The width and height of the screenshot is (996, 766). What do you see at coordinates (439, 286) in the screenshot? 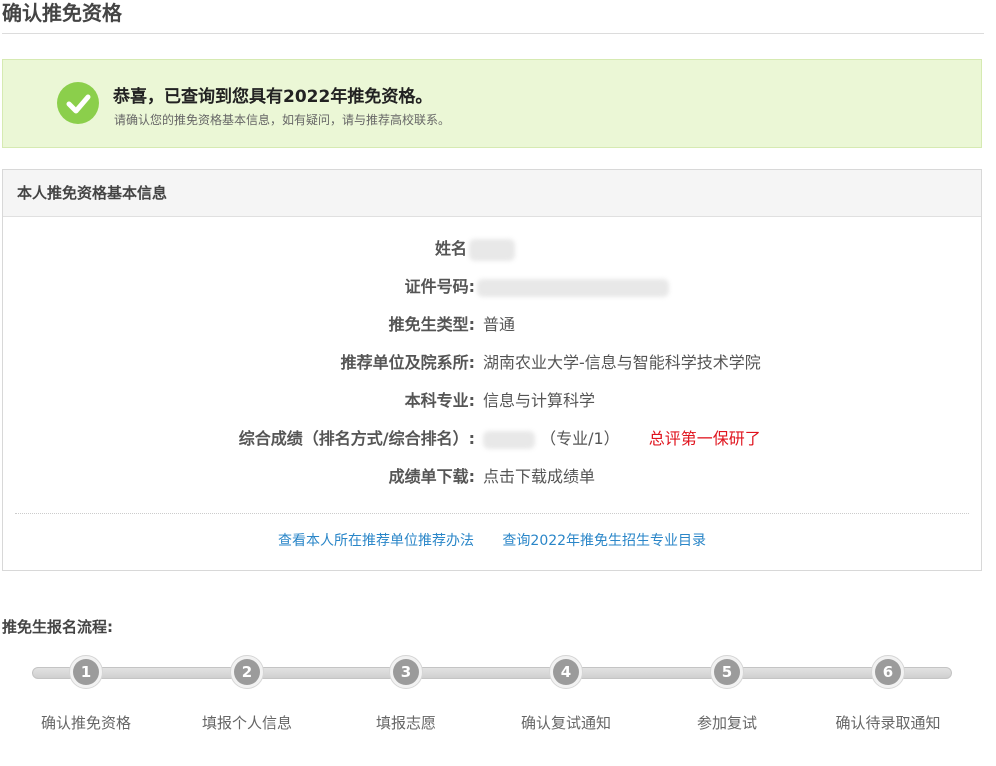
I see `id-number-label: 证件号码:` at bounding box center [439, 286].